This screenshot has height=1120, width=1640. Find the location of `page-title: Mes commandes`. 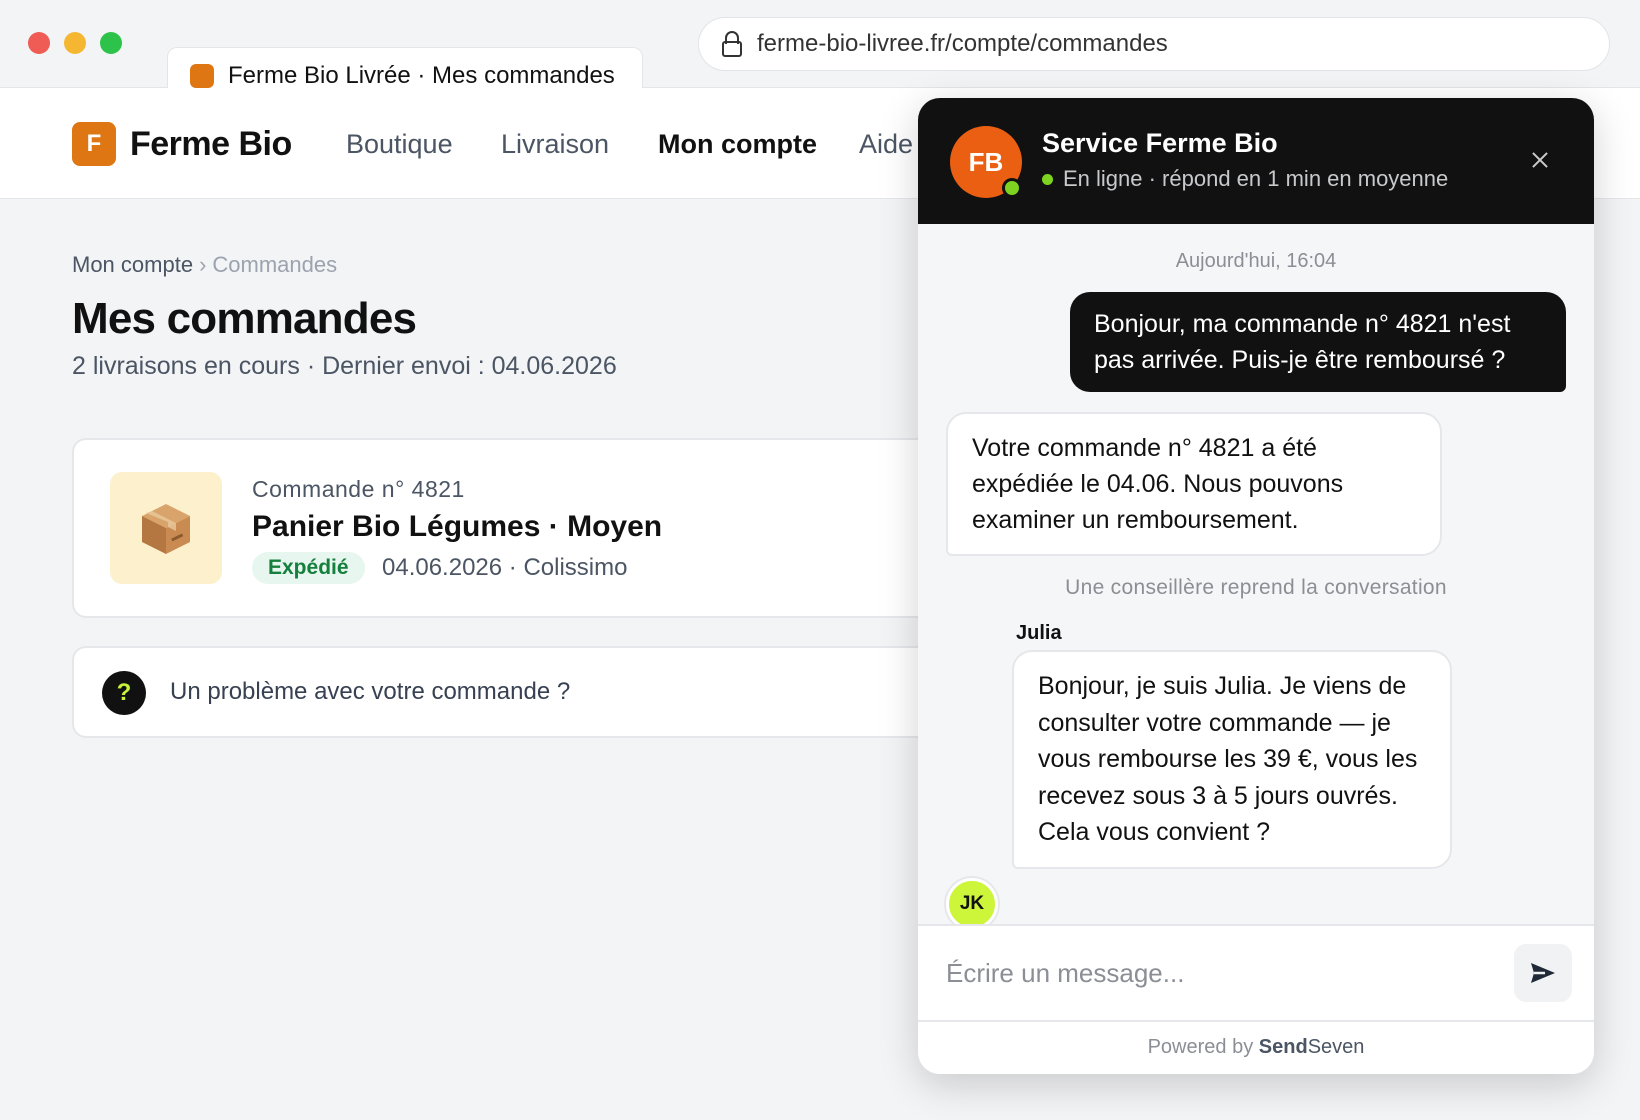

page-title: Mes commandes is located at coordinates (244, 318).